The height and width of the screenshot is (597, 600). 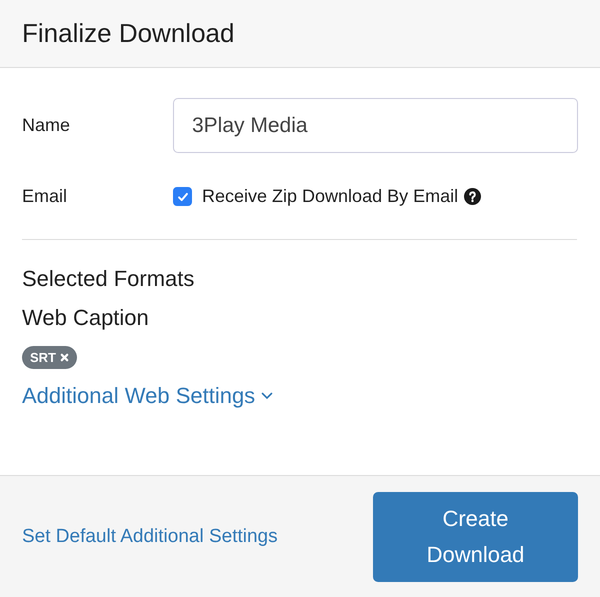 What do you see at coordinates (108, 279) in the screenshot?
I see `section-heading: Selected Formats` at bounding box center [108, 279].